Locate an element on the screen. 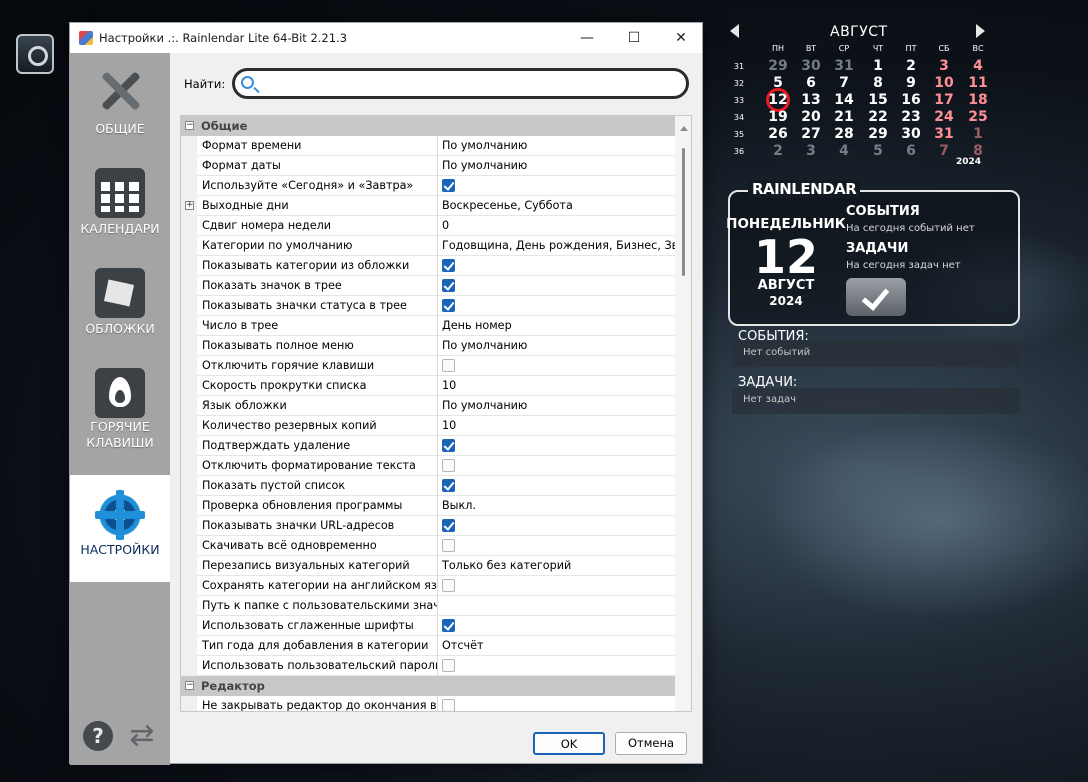 This screenshot has width=1088, height=782. setting-row: Показать пустой список is located at coordinates (428, 486).